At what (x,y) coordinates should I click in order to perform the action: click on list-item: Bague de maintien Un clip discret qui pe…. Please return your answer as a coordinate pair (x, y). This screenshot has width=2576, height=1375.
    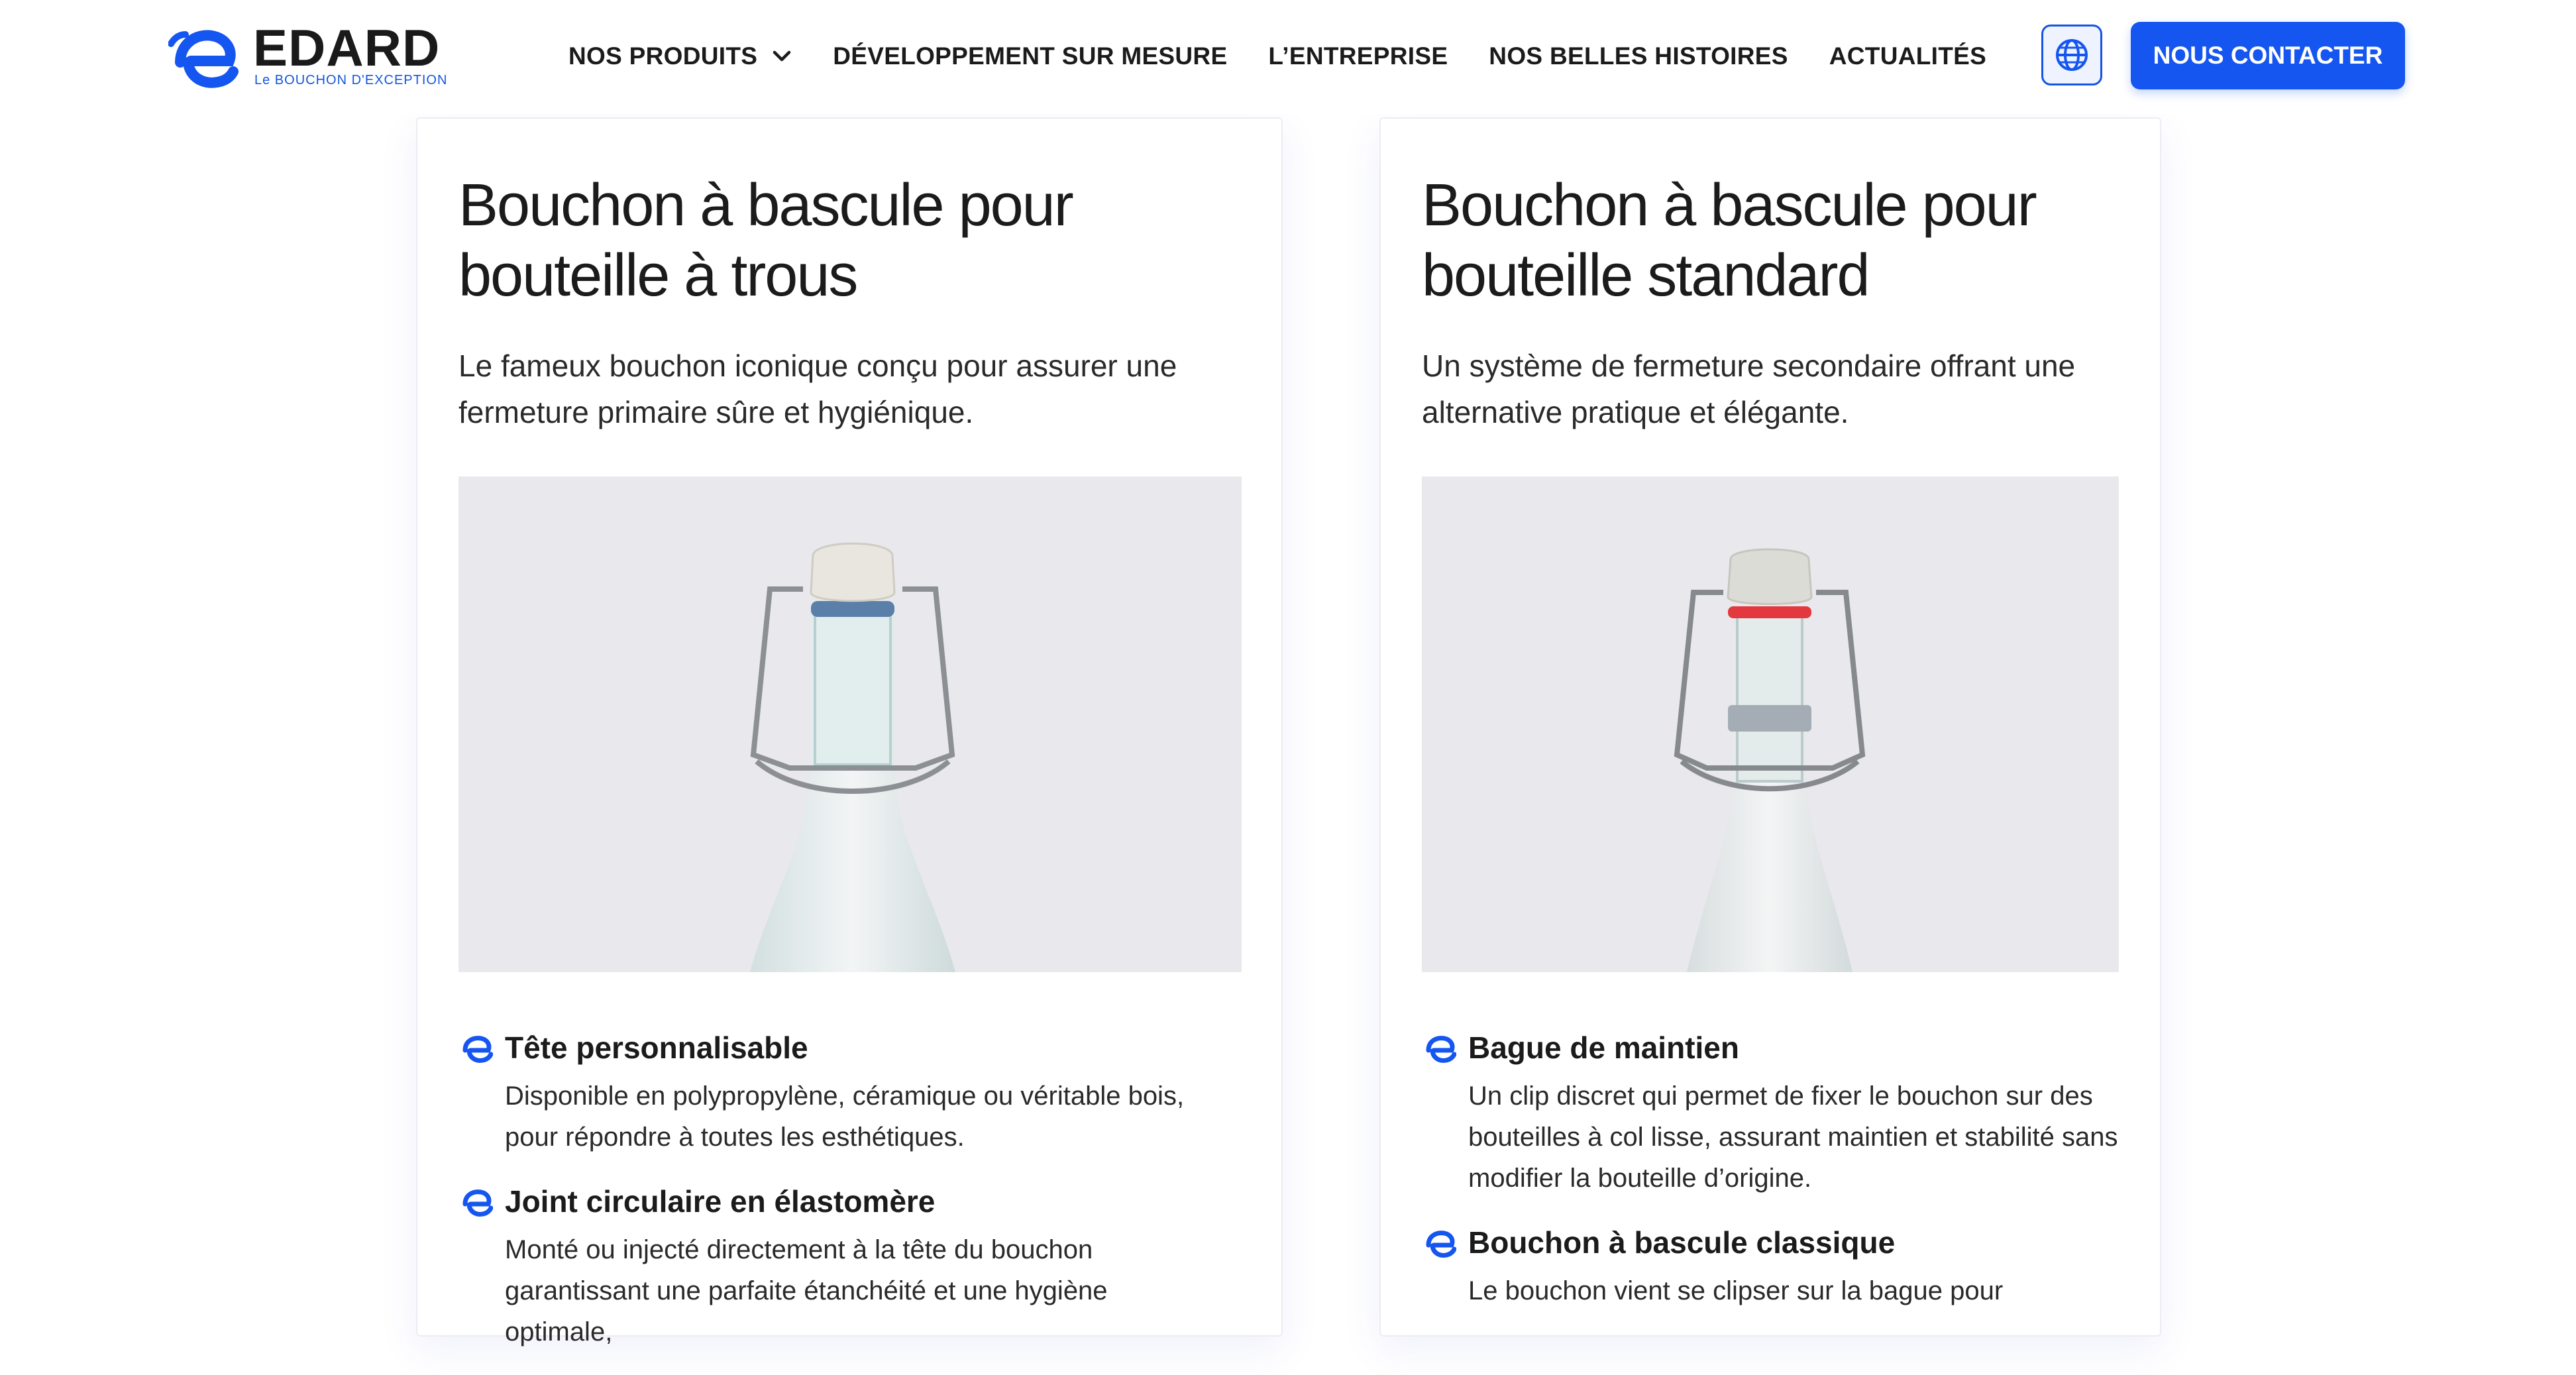
    Looking at the image, I should click on (1793, 1112).